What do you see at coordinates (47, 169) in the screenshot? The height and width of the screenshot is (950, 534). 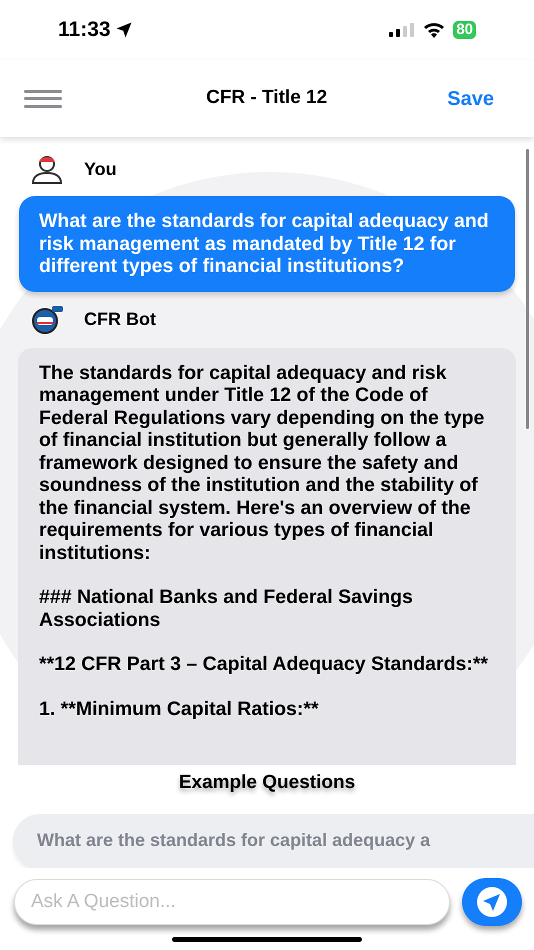 I see `person-avatar-icon` at bounding box center [47, 169].